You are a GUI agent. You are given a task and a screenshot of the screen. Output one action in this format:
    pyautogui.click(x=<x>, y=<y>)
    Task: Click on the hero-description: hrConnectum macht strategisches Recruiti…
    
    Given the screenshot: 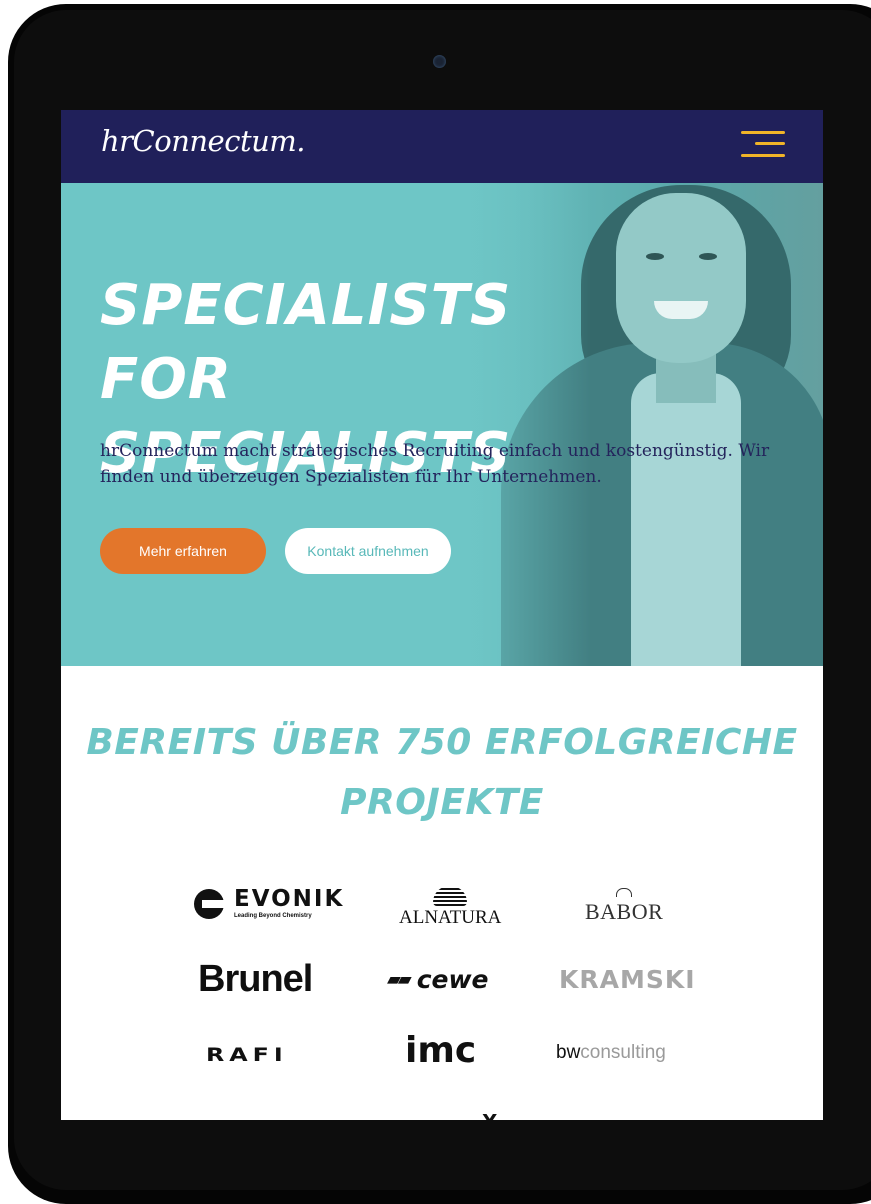 What is the action you would take?
    pyautogui.click(x=435, y=464)
    